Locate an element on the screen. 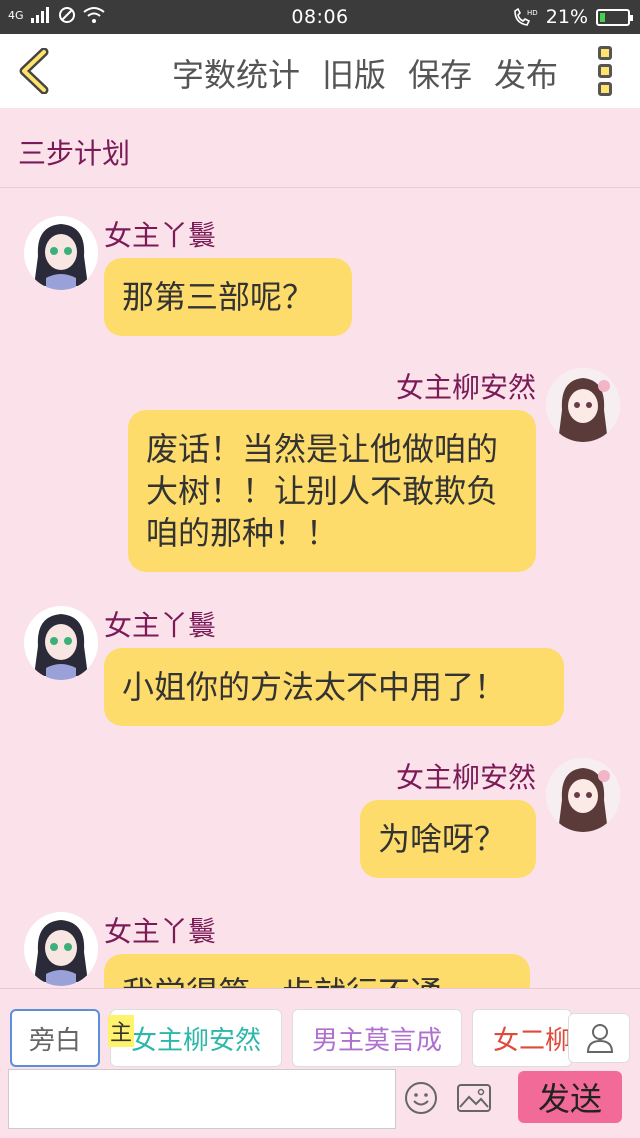 Image resolution: width=640 pixels, height=1138 pixels. emoji-icon is located at coordinates (421, 1098).